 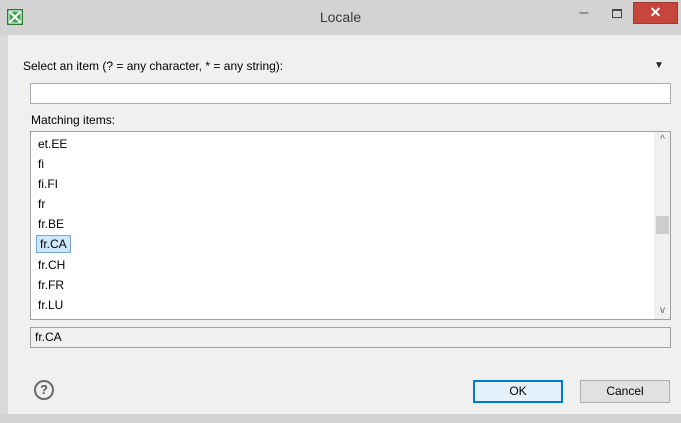 I want to click on window-bottom-border, so click(x=340, y=418).